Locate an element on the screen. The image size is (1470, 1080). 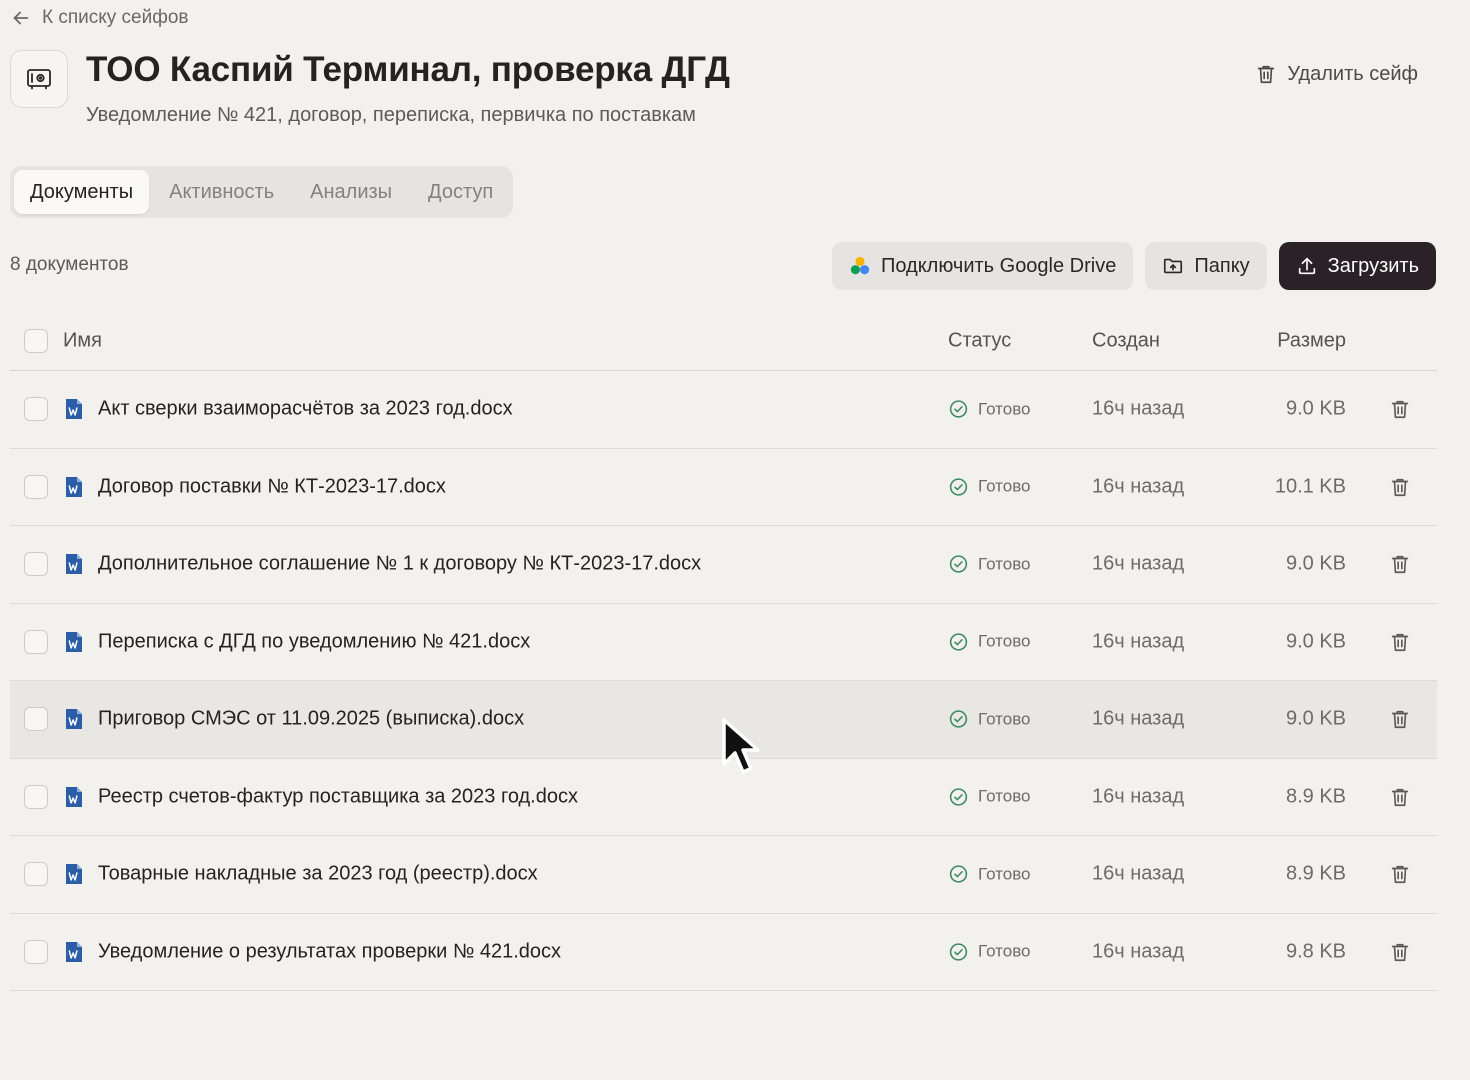
column-header-name: Имя is located at coordinates (82, 341).